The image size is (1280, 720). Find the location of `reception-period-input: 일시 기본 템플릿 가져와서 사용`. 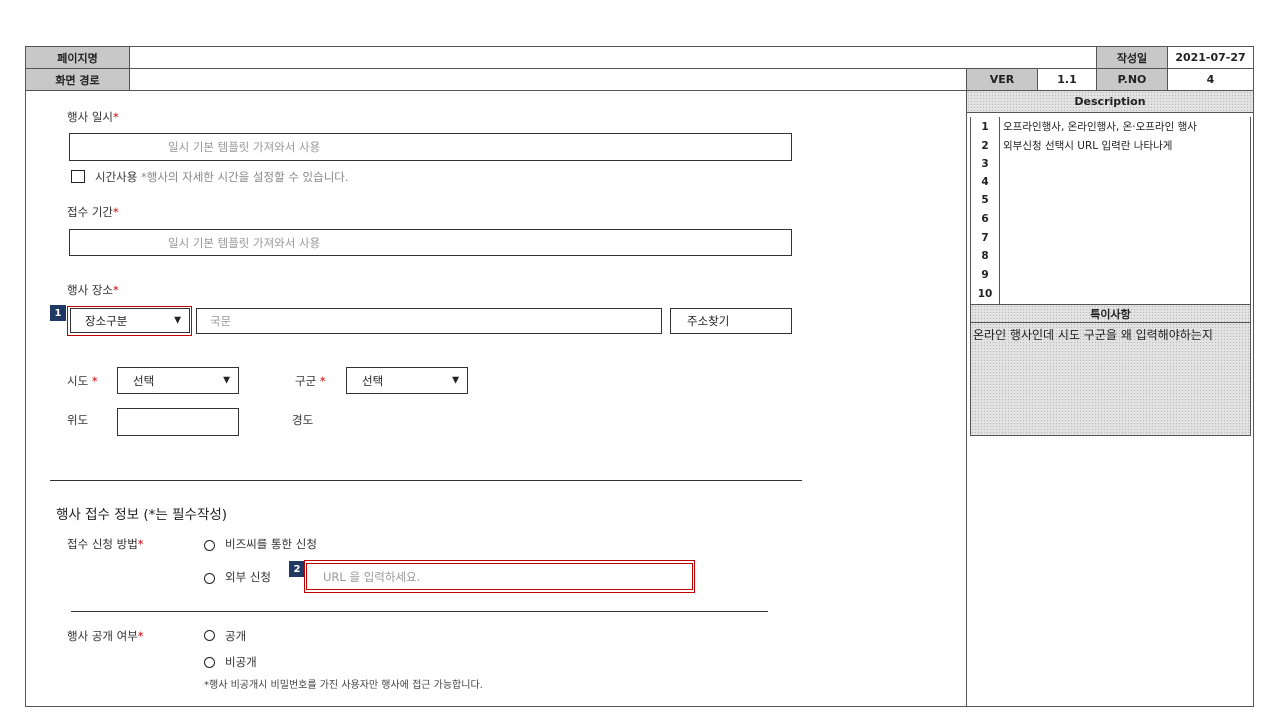

reception-period-input: 일시 기본 템플릿 가져와서 사용 is located at coordinates (430, 242).